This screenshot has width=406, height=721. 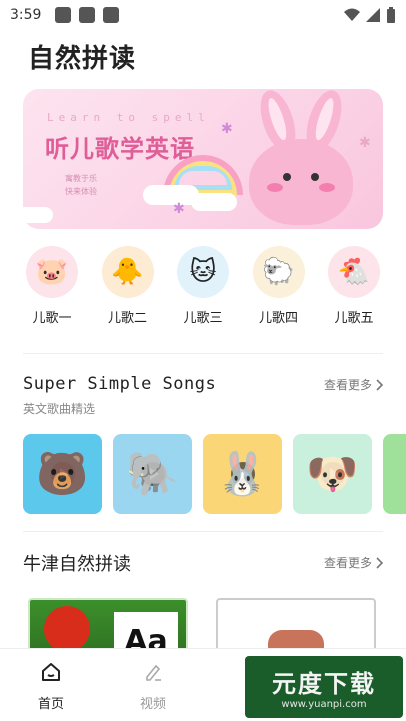 What do you see at coordinates (120, 149) in the screenshot?
I see `banner-title: 听儿歌学英语` at bounding box center [120, 149].